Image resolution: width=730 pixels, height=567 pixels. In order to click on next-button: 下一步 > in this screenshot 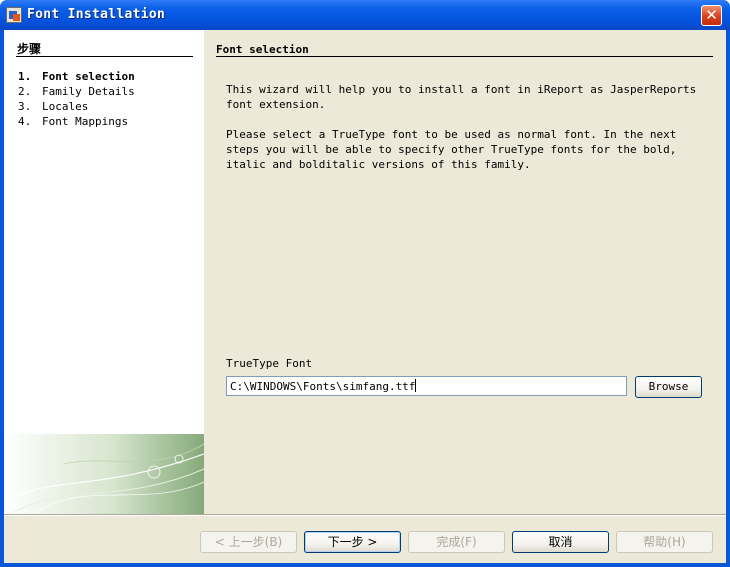, I will do `click(352, 542)`.